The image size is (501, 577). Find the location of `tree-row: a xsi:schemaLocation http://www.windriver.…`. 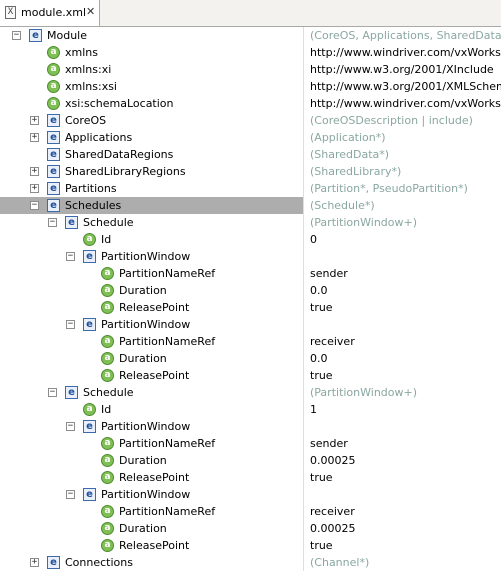

tree-row: a xsi:schemaLocation http://www.windriver.… is located at coordinates (250, 103).